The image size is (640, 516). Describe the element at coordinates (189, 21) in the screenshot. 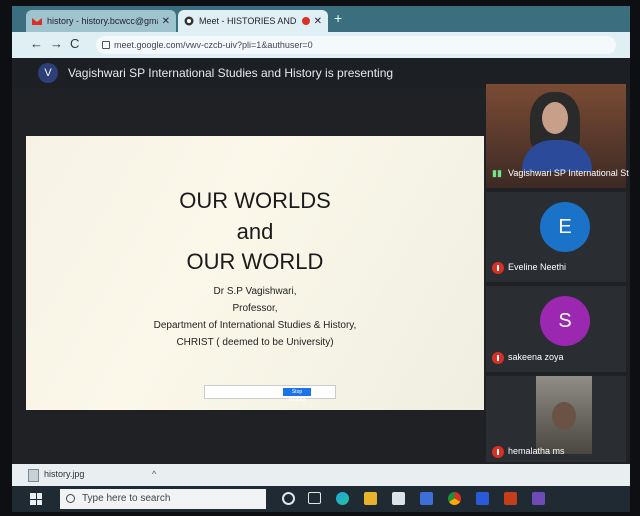

I see `meet-icon` at that location.